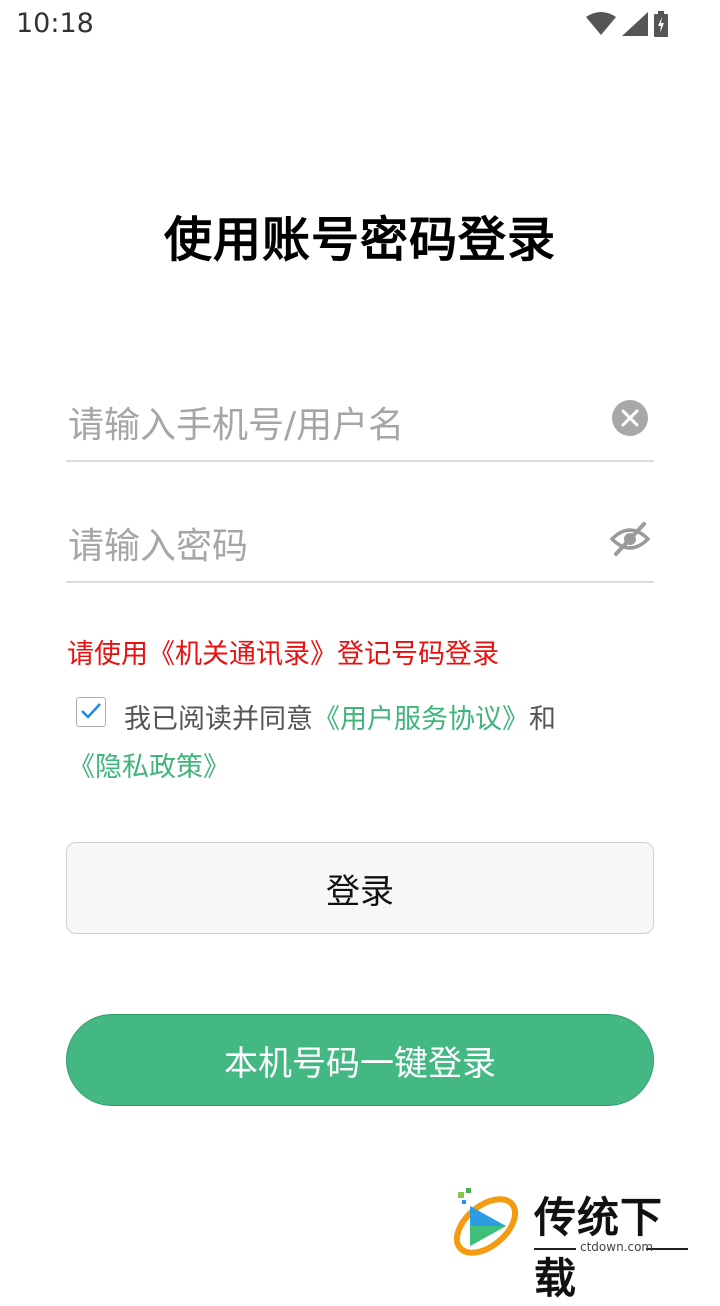 The image size is (720, 1306). Describe the element at coordinates (55, 23) in the screenshot. I see `status-time: 10:18` at that location.